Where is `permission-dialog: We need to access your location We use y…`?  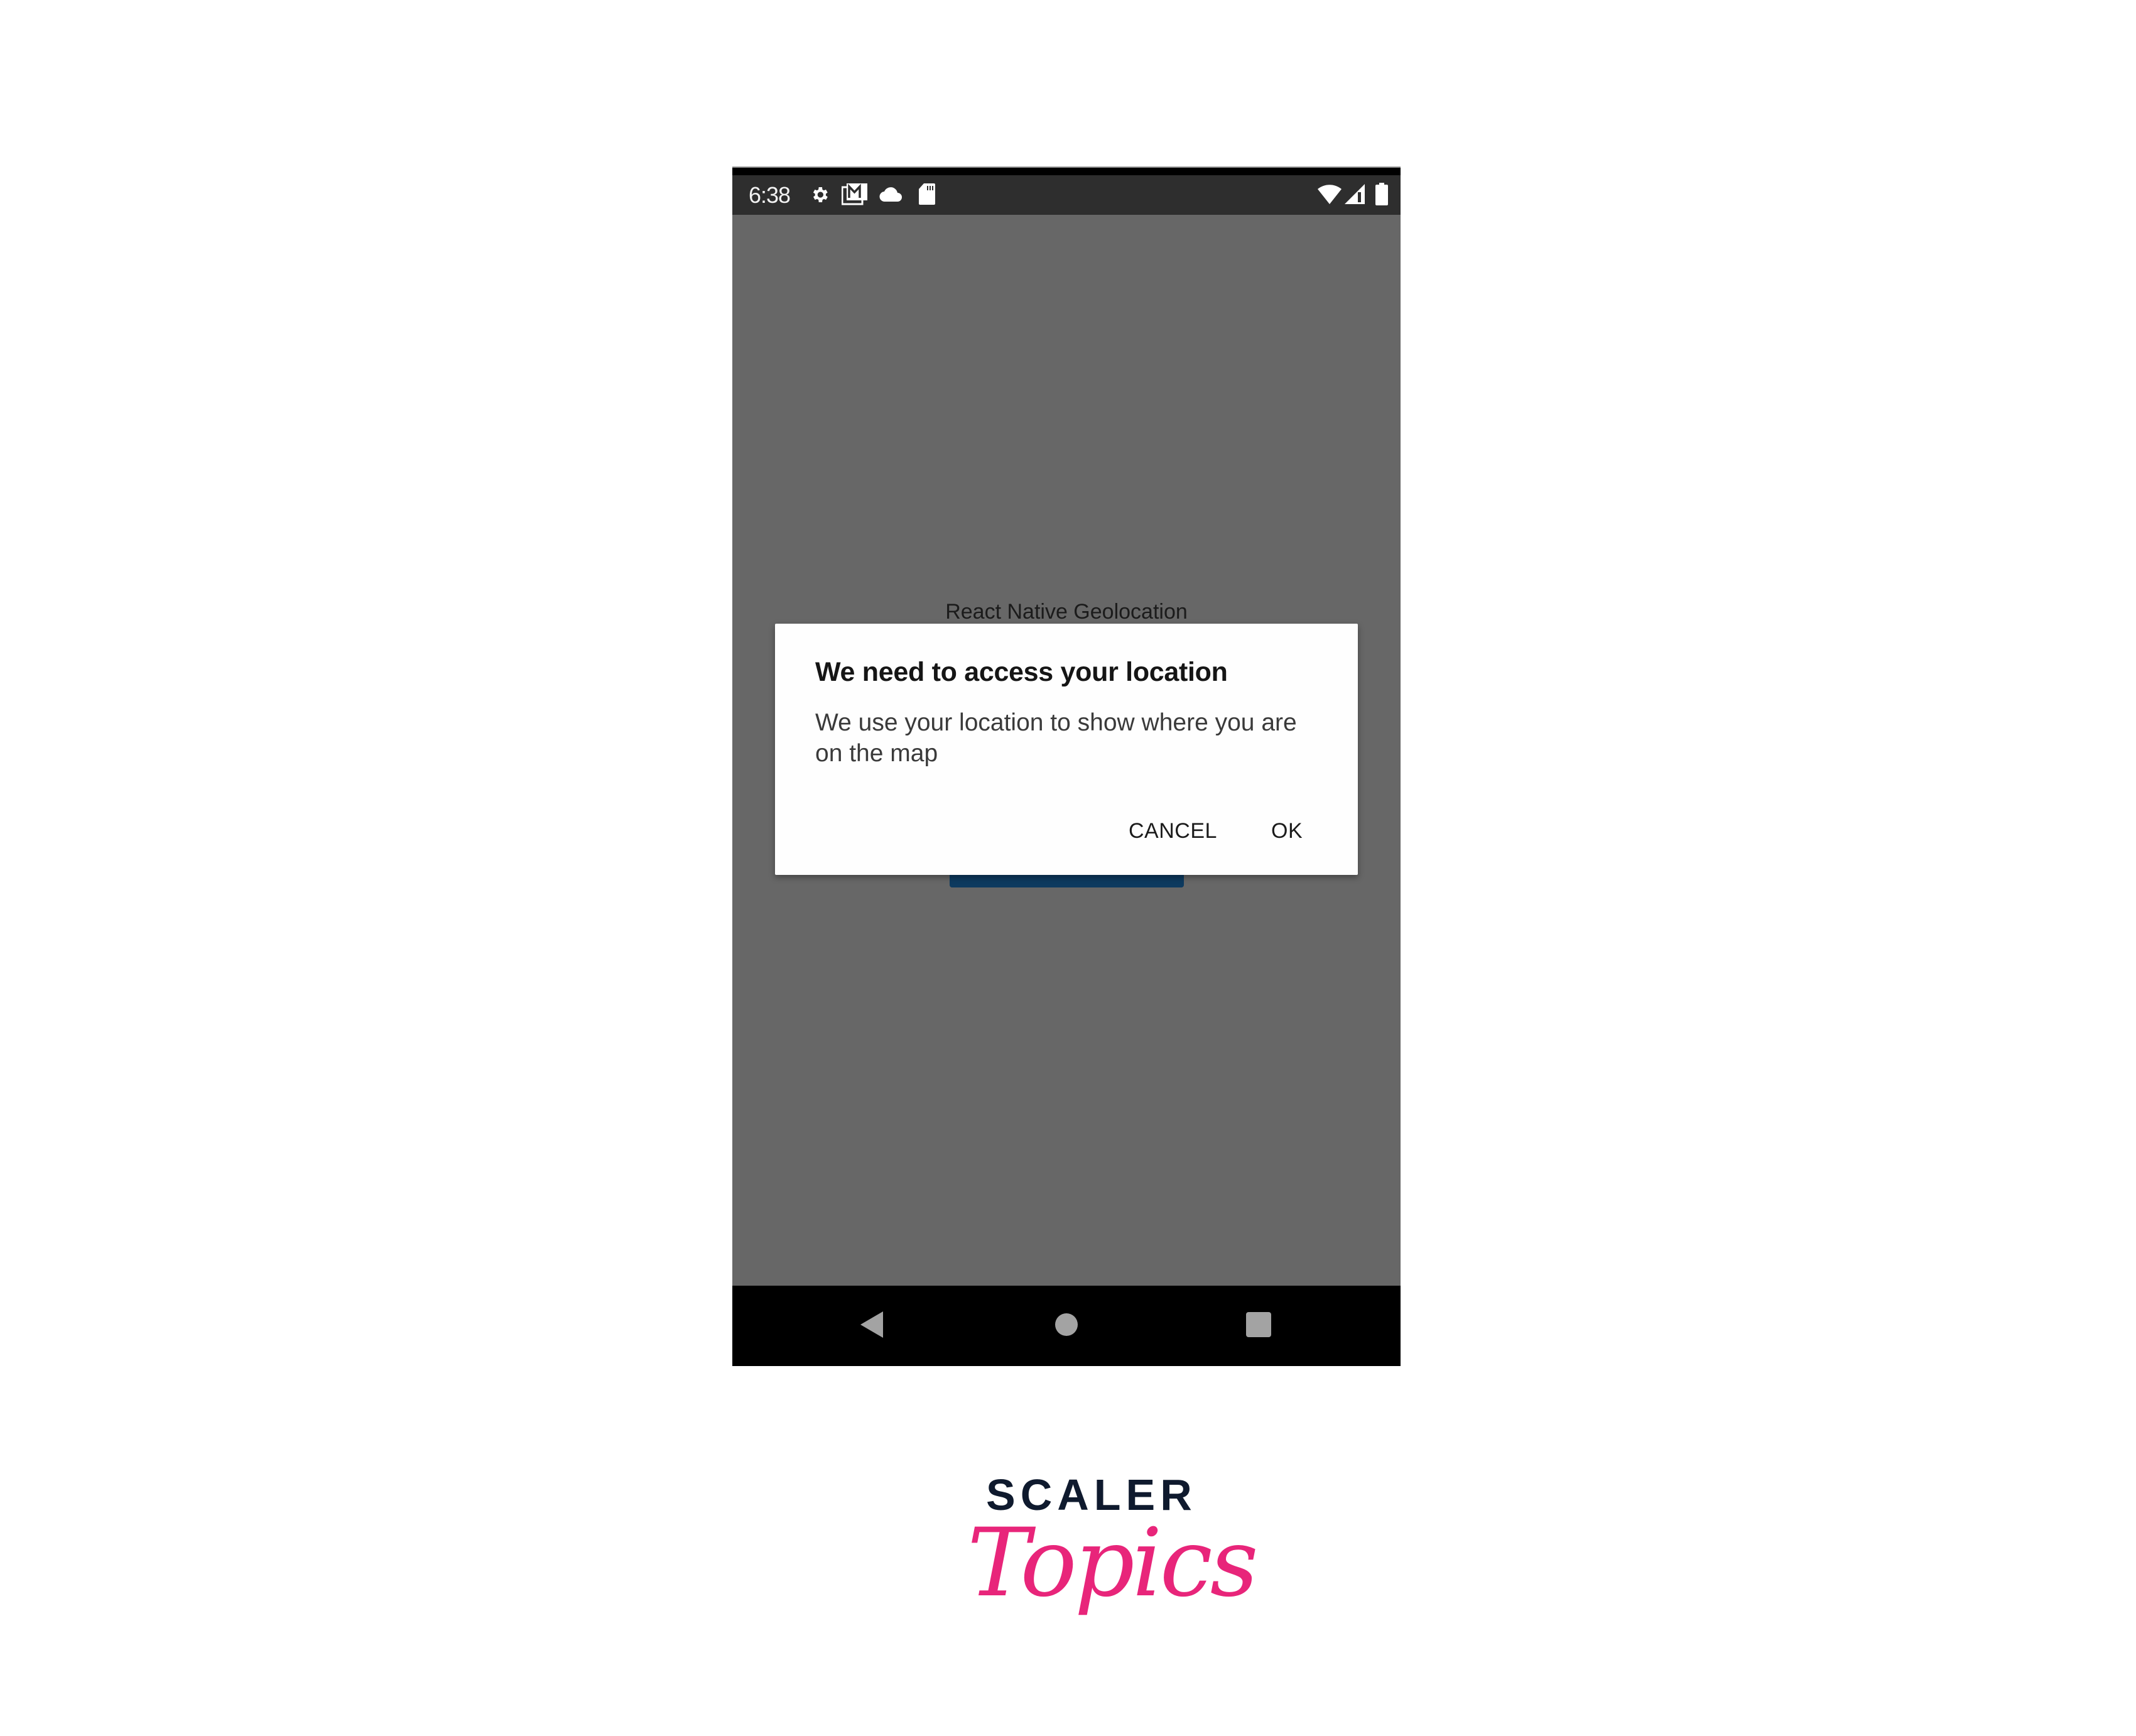
permission-dialog: We need to access your location We use y… is located at coordinates (1066, 750).